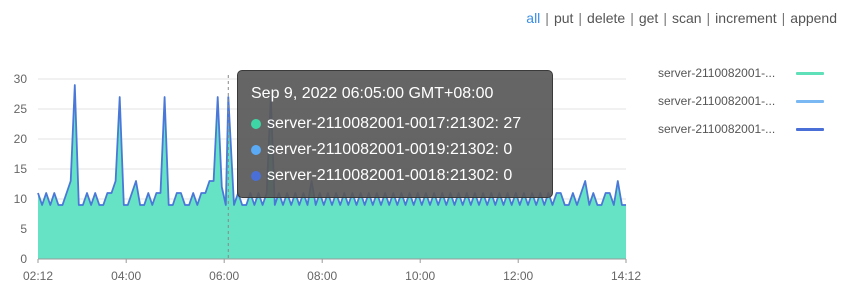  What do you see at coordinates (38, 276) in the screenshot?
I see `x-tick-label: 02:12` at bounding box center [38, 276].